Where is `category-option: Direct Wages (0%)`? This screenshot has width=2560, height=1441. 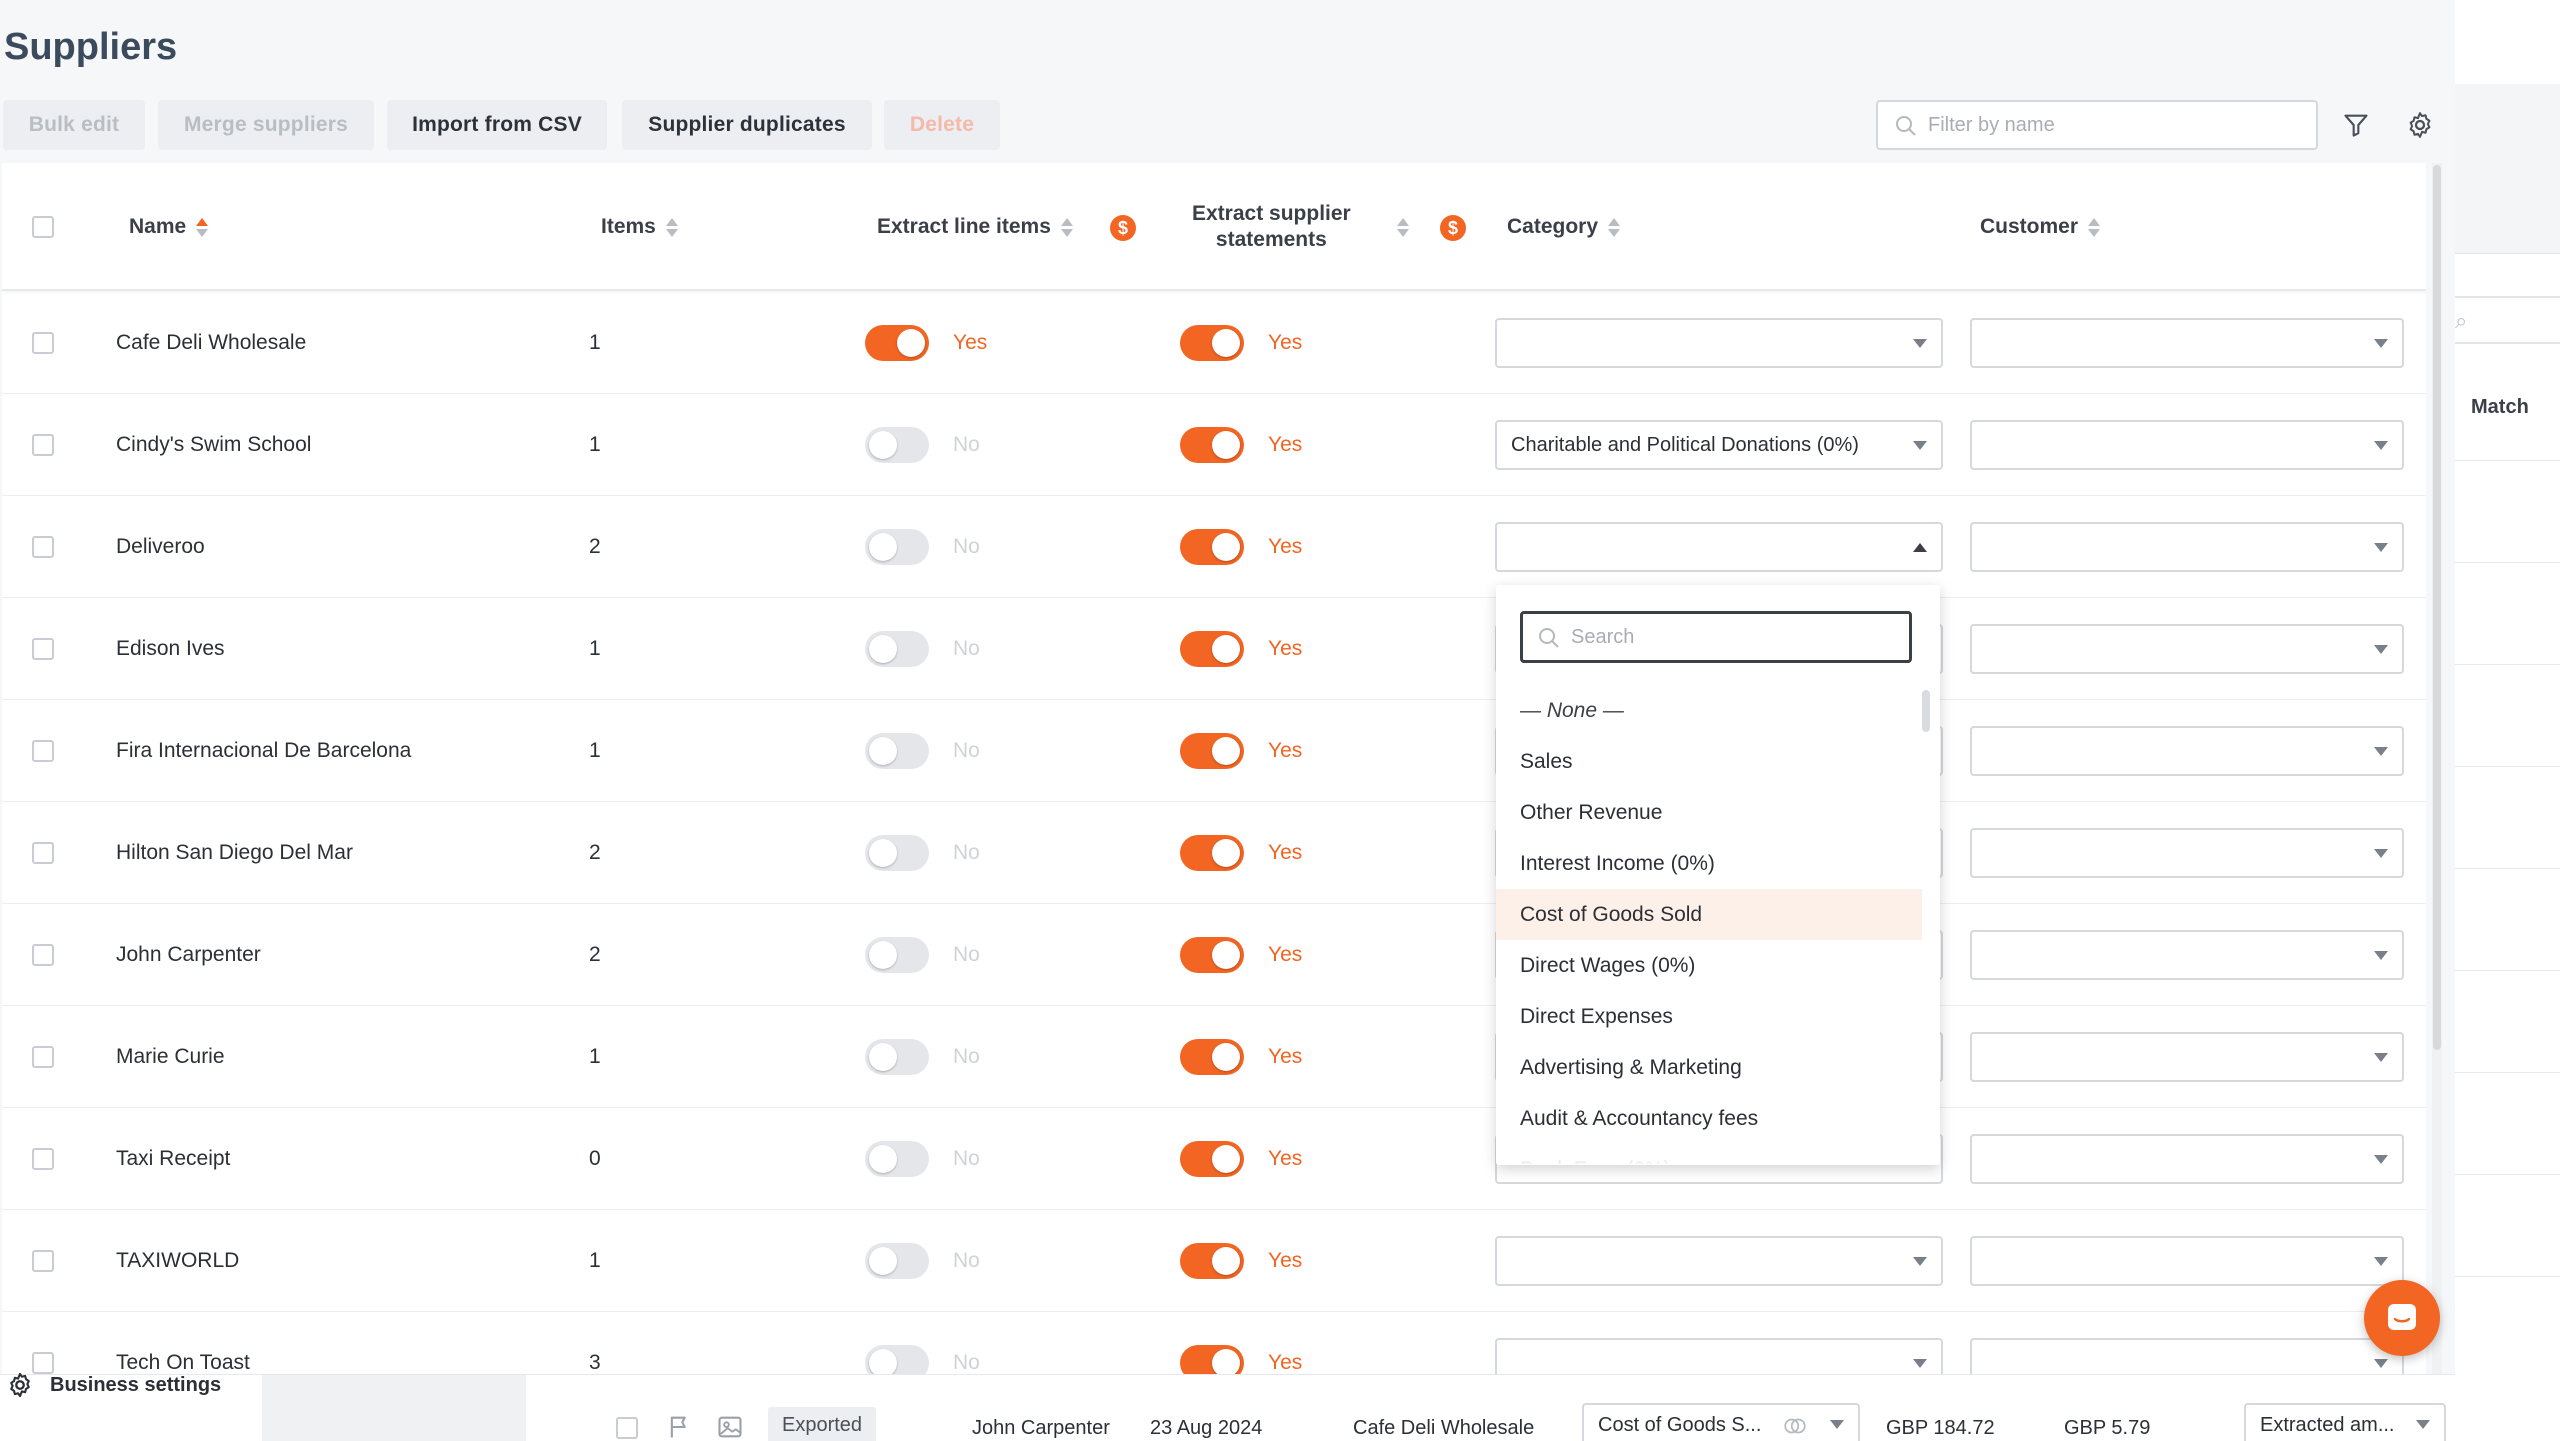
category-option: Direct Wages (0%) is located at coordinates (1709, 965).